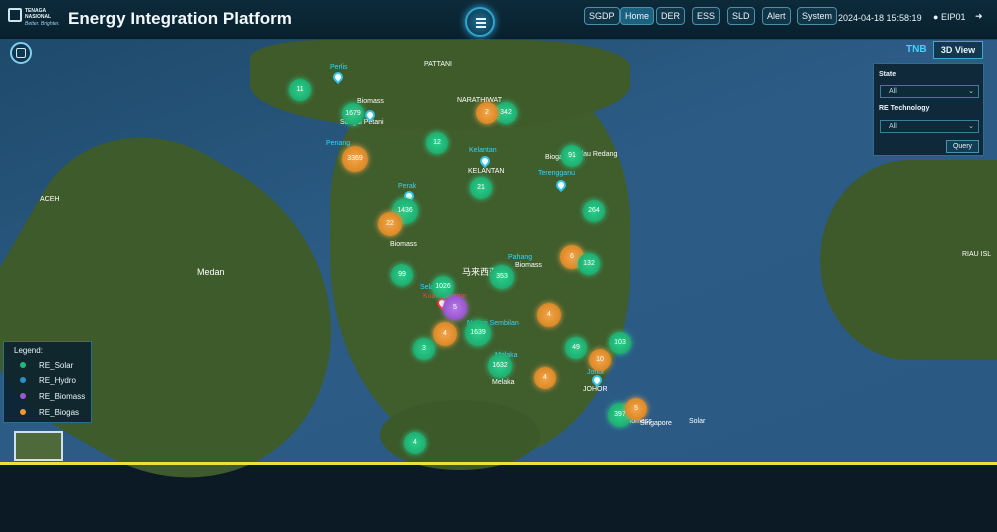  I want to click on nav-sgdp: SGDP, so click(602, 16).